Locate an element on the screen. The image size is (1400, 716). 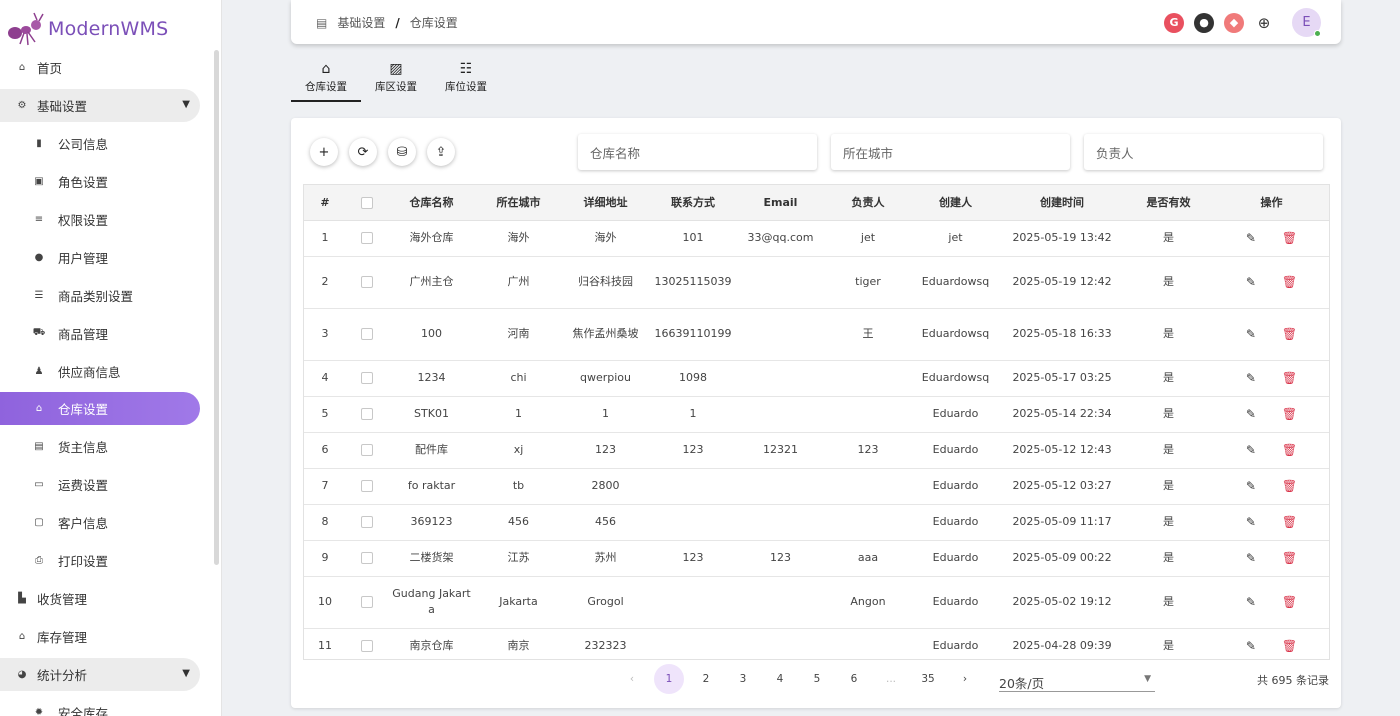
receiving-icon: ▙ is located at coordinates (22, 598).